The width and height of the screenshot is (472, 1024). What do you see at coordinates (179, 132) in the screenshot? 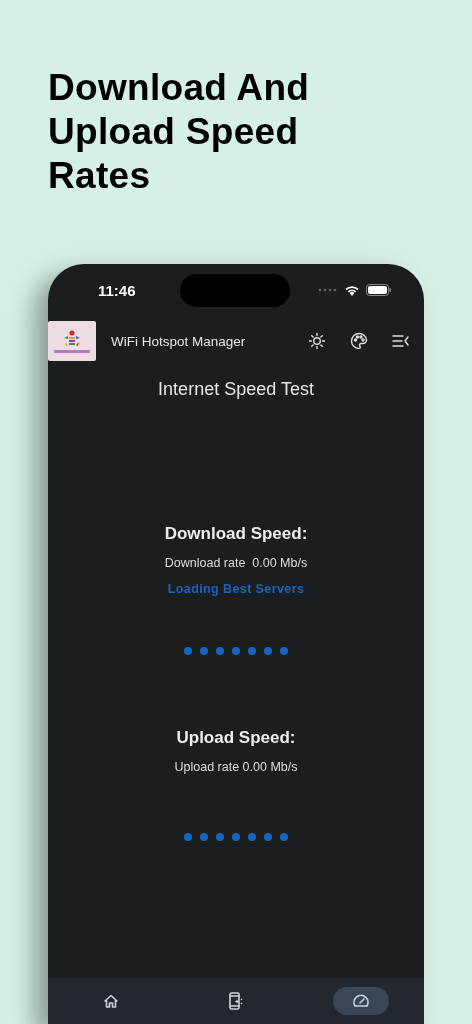
I see `page-heading: Download And Upload Speed Rates` at bounding box center [179, 132].